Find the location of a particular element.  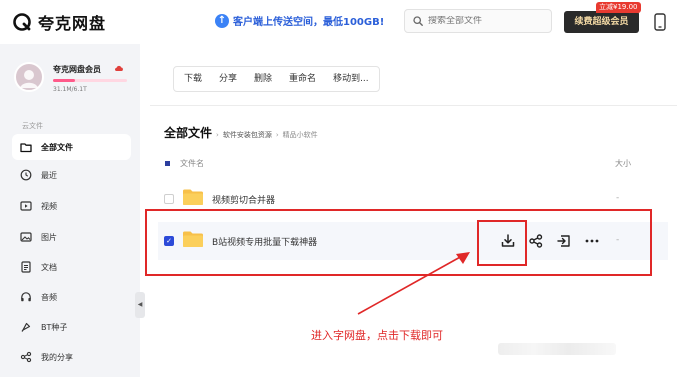

breadcrumb-item: 软件安装包资源 is located at coordinates (247, 135).